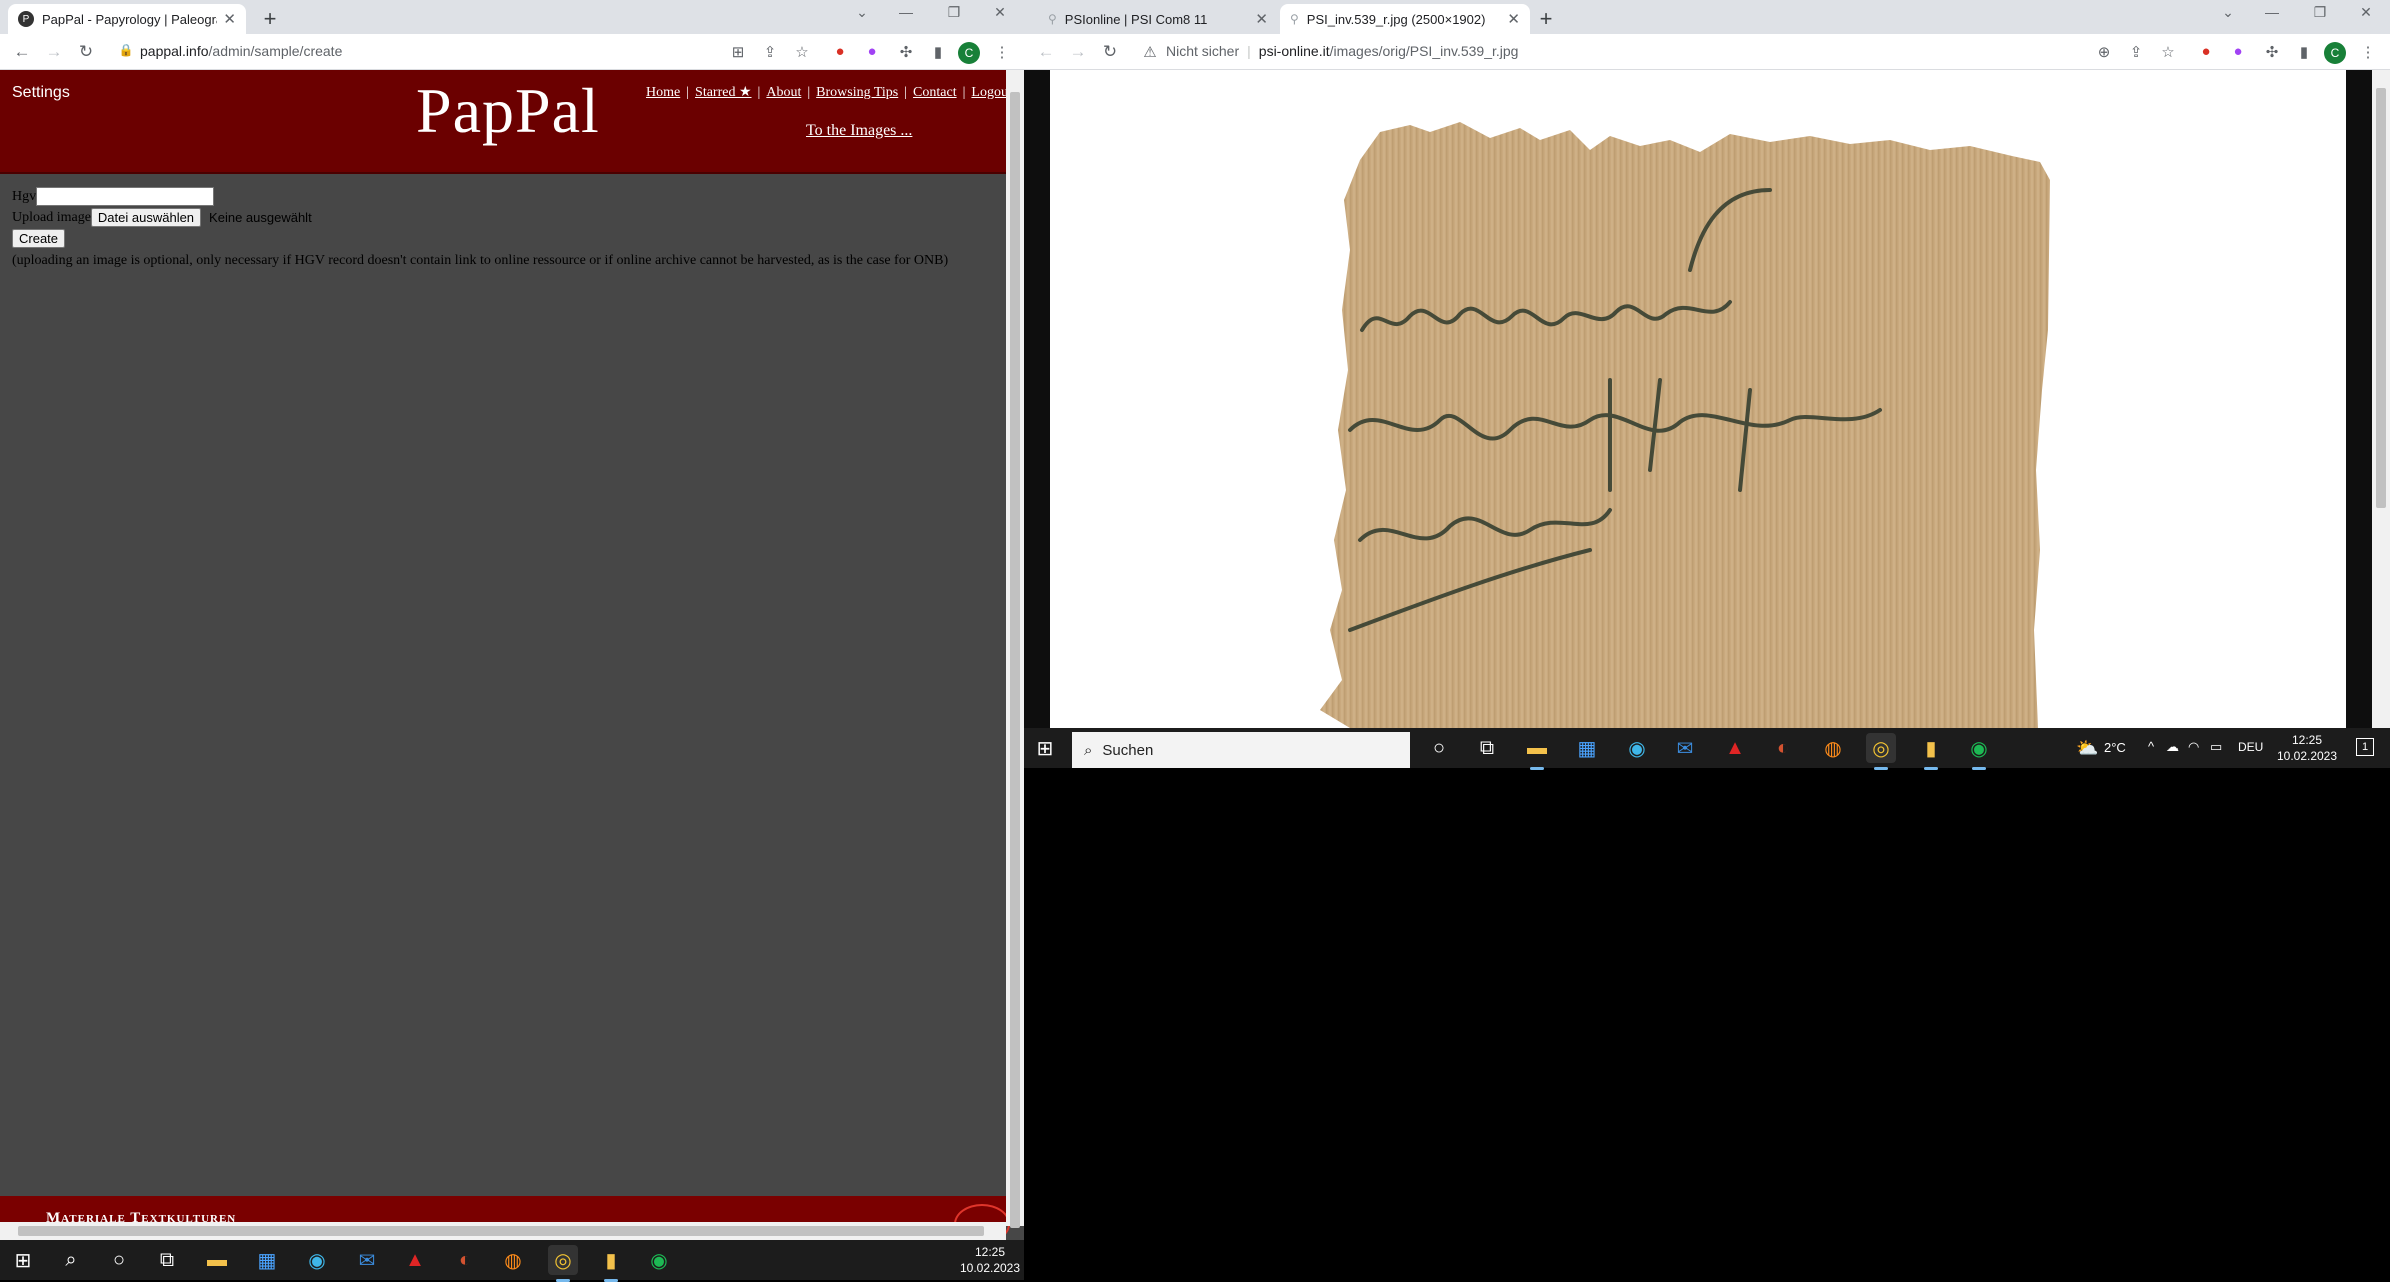  I want to click on taskbar-search-box: ⌕ Suchen, so click(1241, 750).